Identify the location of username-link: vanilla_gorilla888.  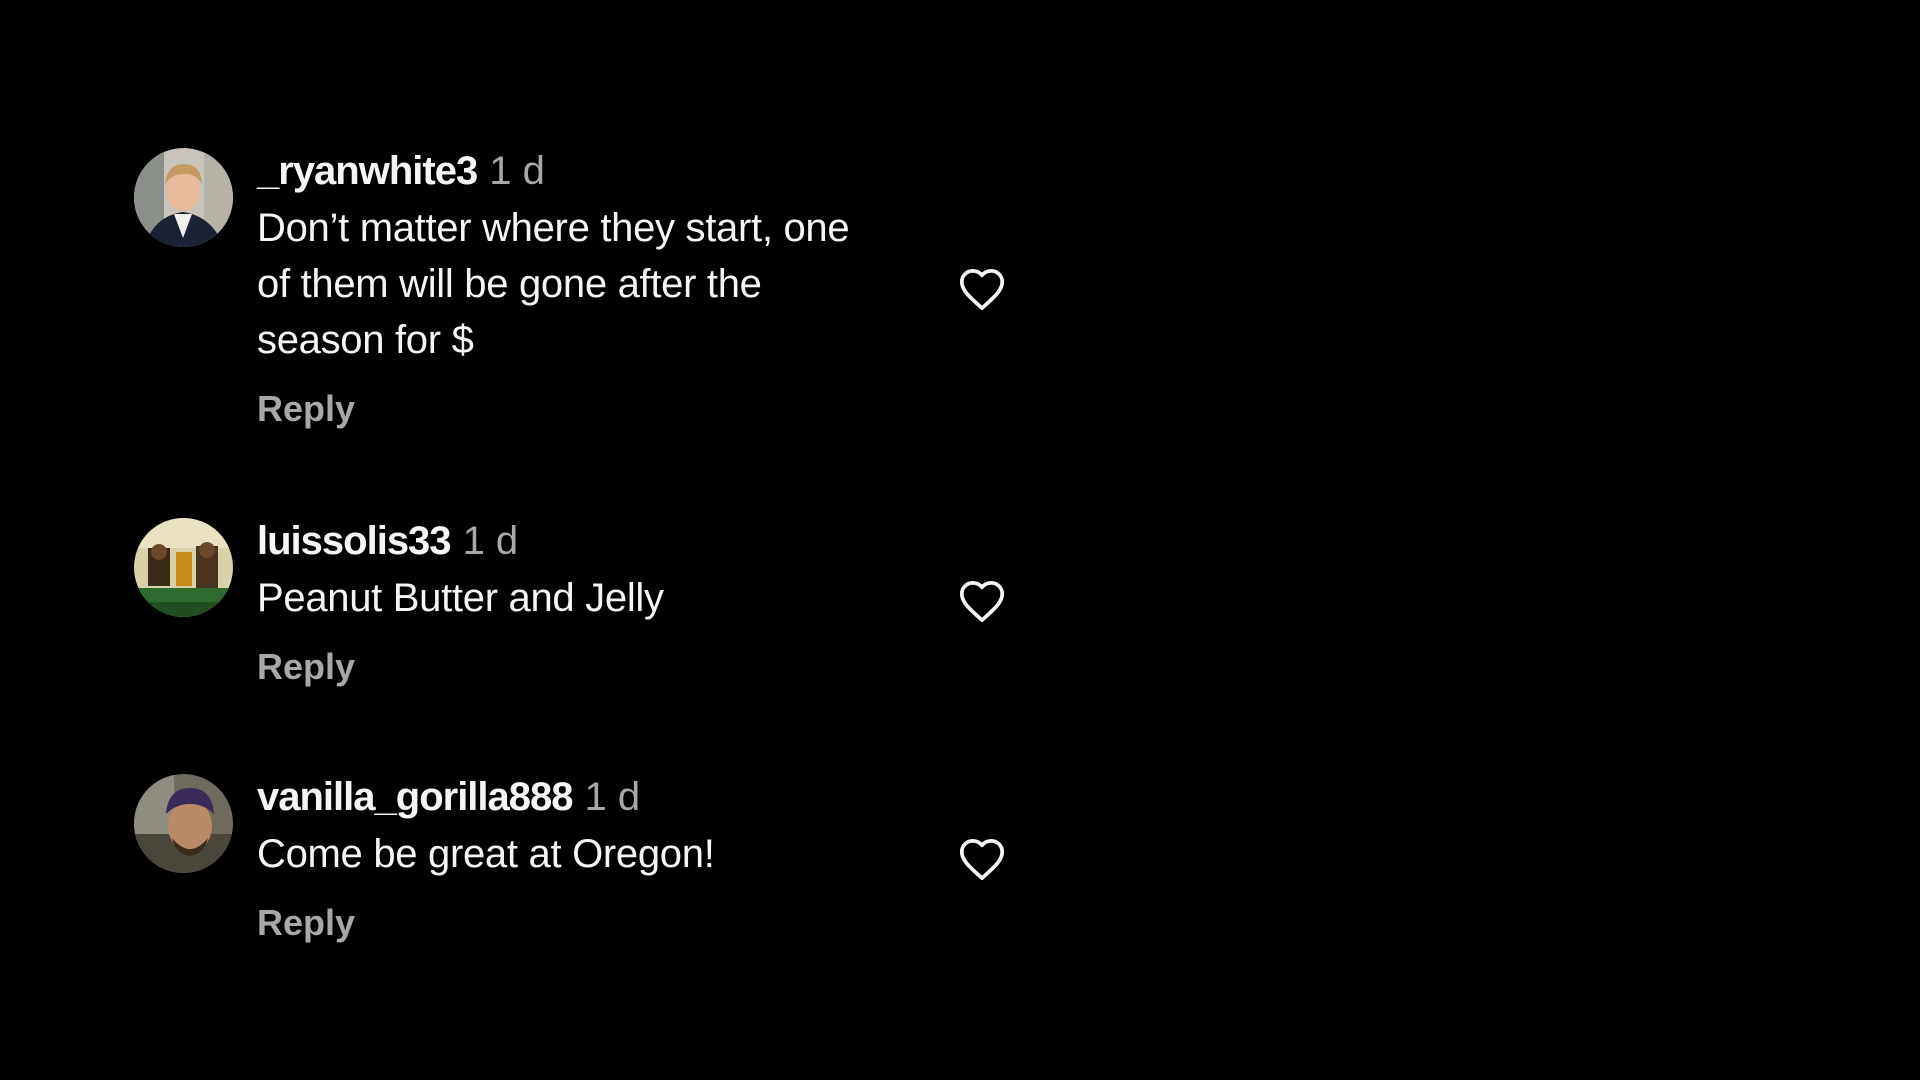
(415, 797).